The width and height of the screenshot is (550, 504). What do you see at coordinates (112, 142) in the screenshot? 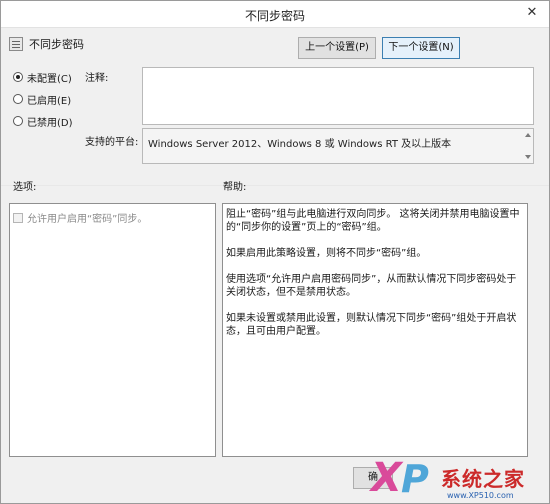
I see `supported-on-label: 支持的平台:` at bounding box center [112, 142].